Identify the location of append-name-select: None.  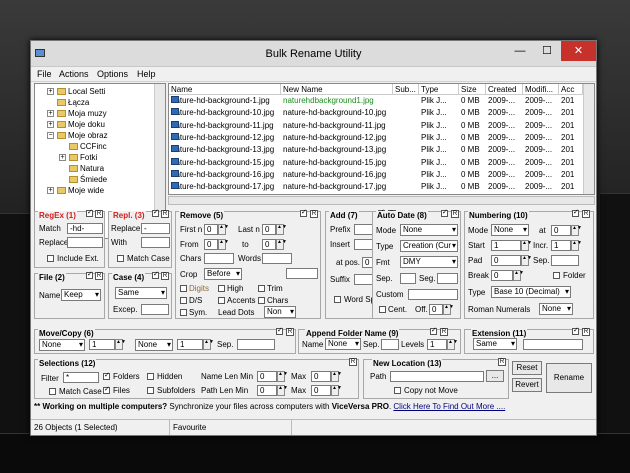
(343, 344).